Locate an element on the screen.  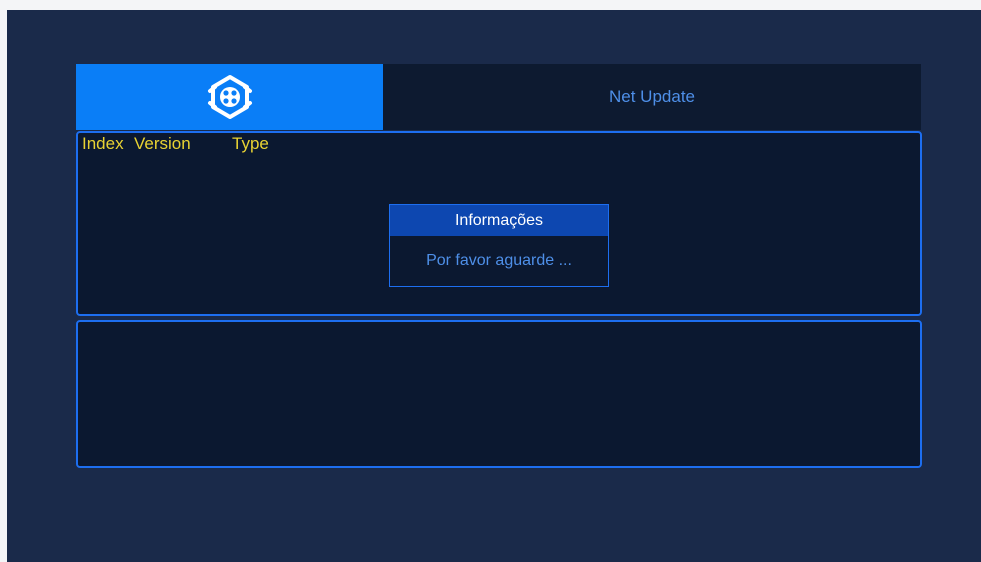
column-header-index: Index is located at coordinates (103, 143).